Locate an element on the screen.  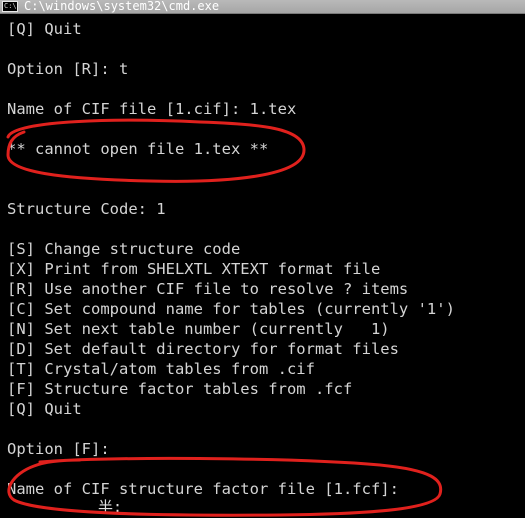
console-line: [T] Crystal/atom tables from .cif is located at coordinates (161, 369).